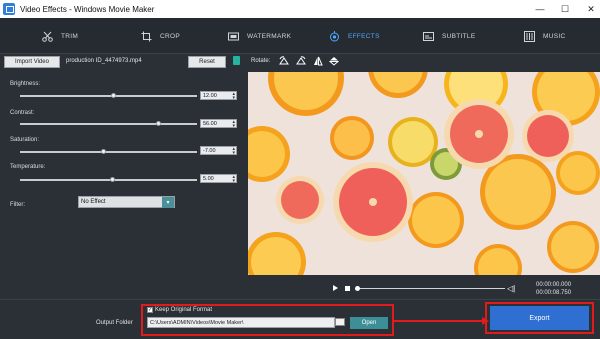 This screenshot has width=600, height=339. I want to click on filter-label: Filter:, so click(17, 205).